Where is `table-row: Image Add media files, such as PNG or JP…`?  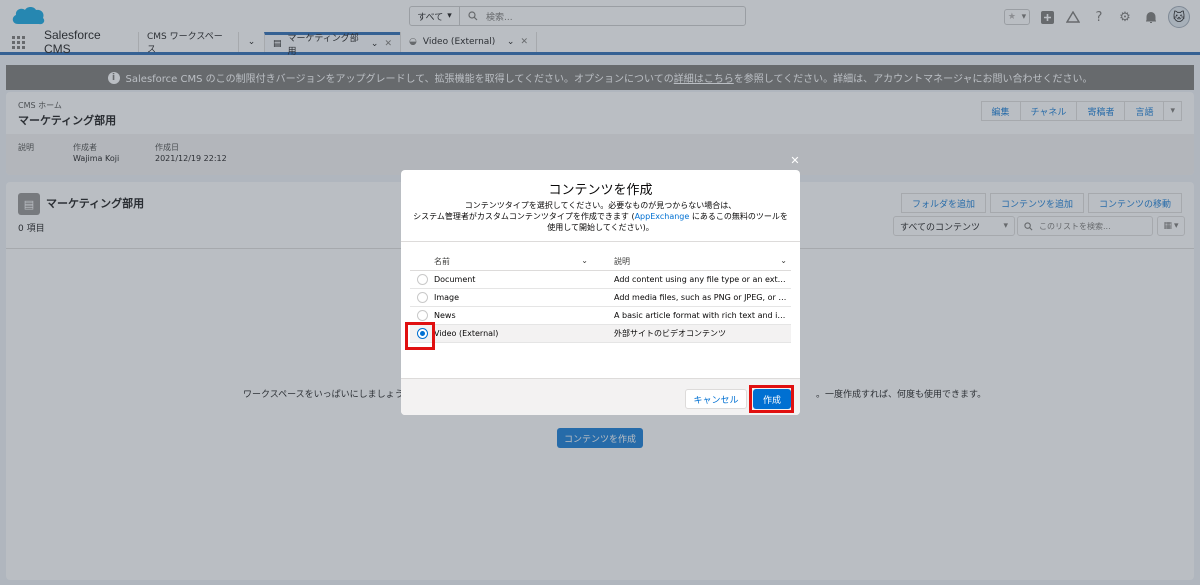
table-row: Image Add media files, such as PNG or JP… is located at coordinates (600, 298).